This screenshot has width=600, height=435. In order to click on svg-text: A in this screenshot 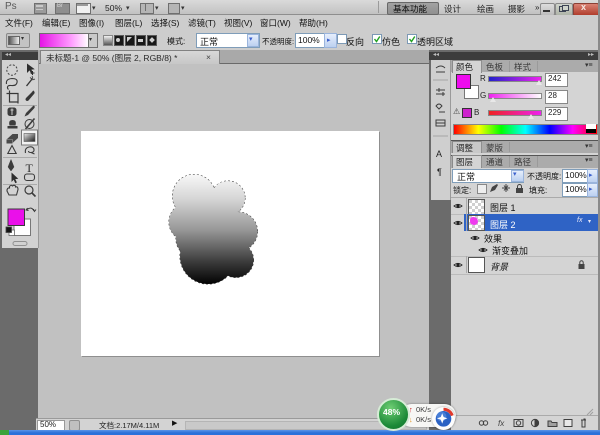, I will do `click(439, 154)`.